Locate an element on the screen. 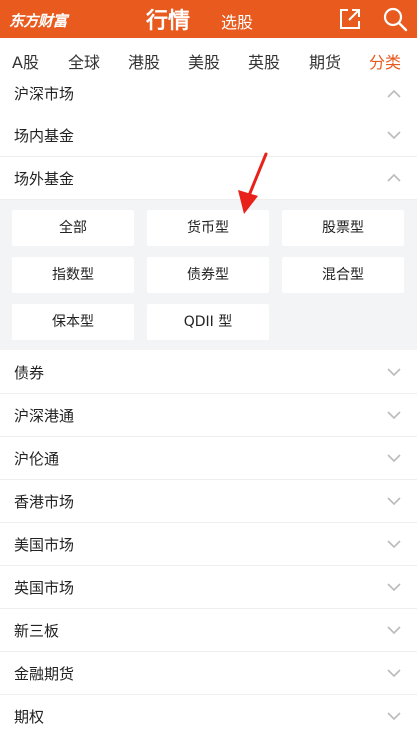 The height and width of the screenshot is (735, 417). search-icon is located at coordinates (395, 19).